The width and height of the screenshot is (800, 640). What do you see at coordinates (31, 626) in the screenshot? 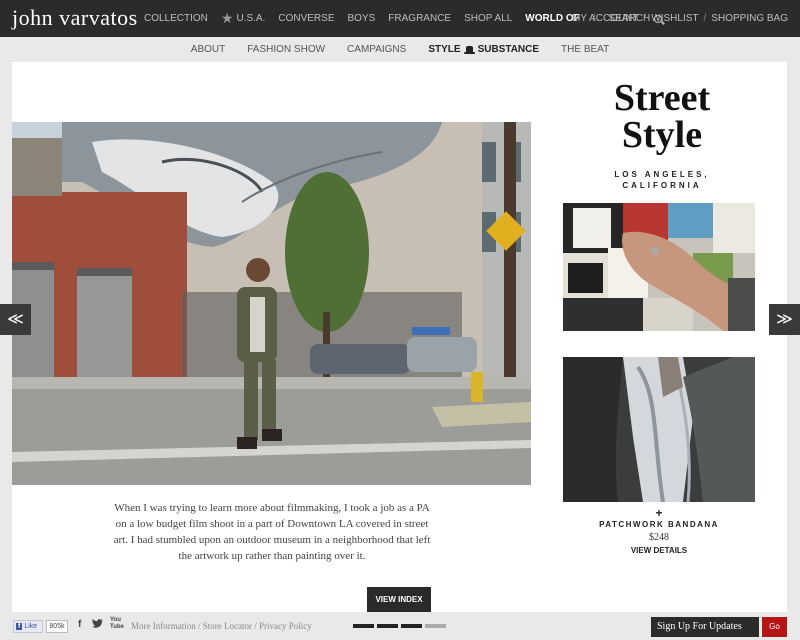
I see `like-label: Like` at bounding box center [31, 626].